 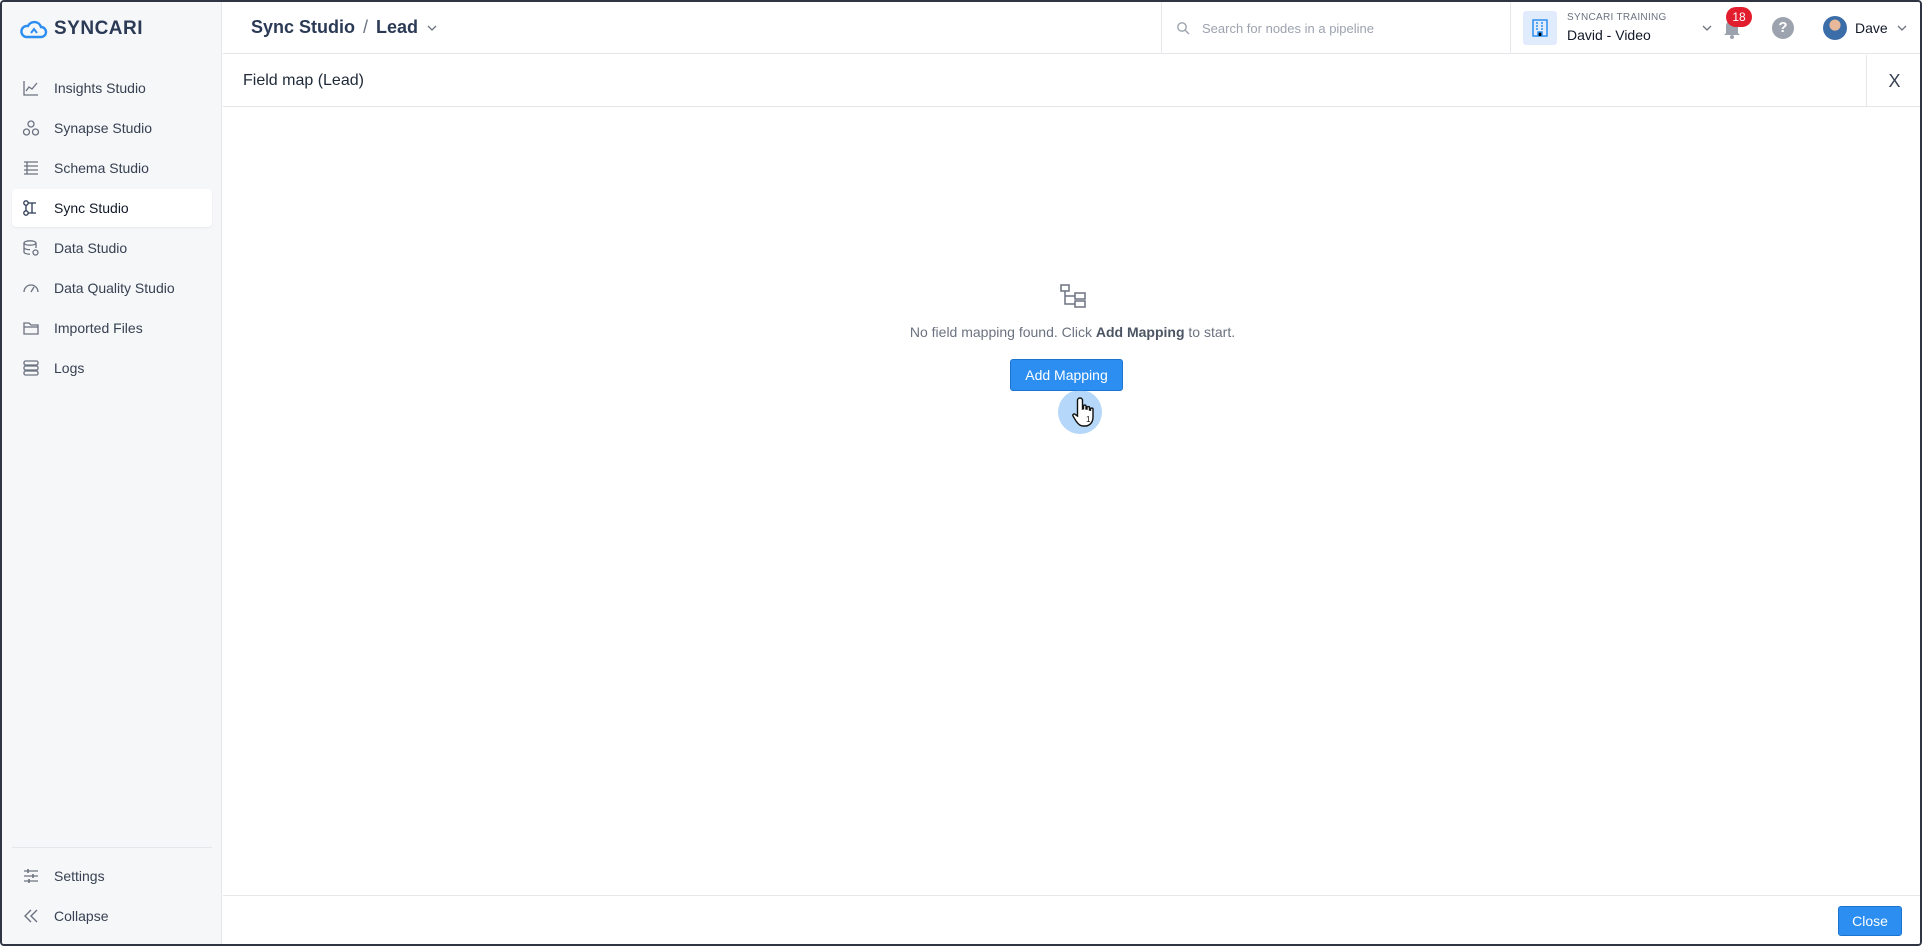 I want to click on sidebar-item-label: Insights Studio, so click(x=100, y=88).